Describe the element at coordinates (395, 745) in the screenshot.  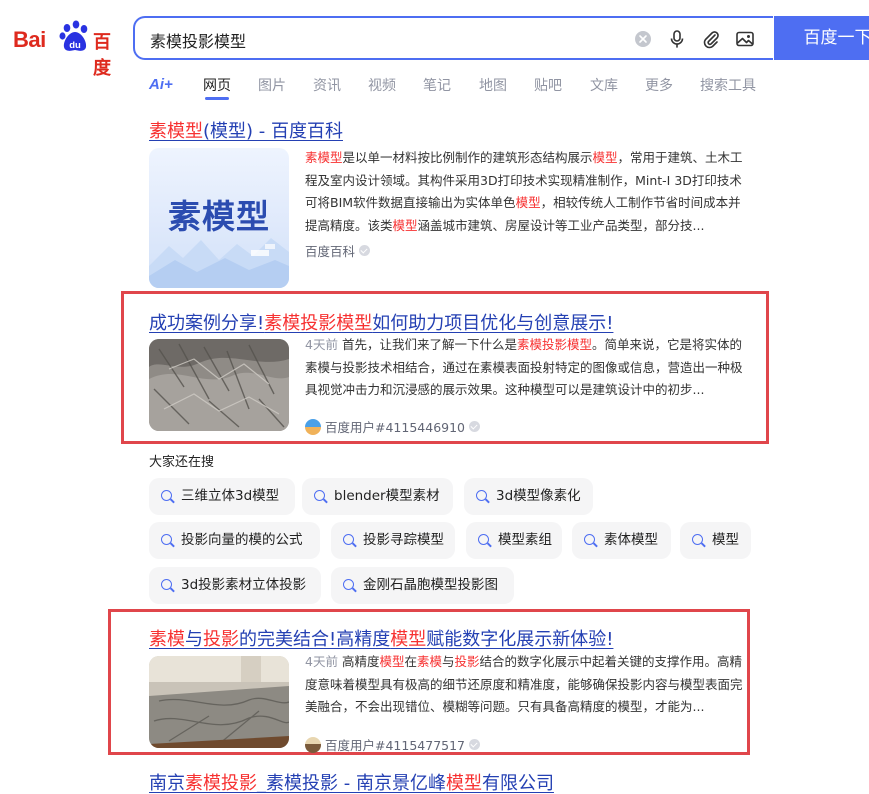
I see `source-name: 百度用户#4115477517` at that location.